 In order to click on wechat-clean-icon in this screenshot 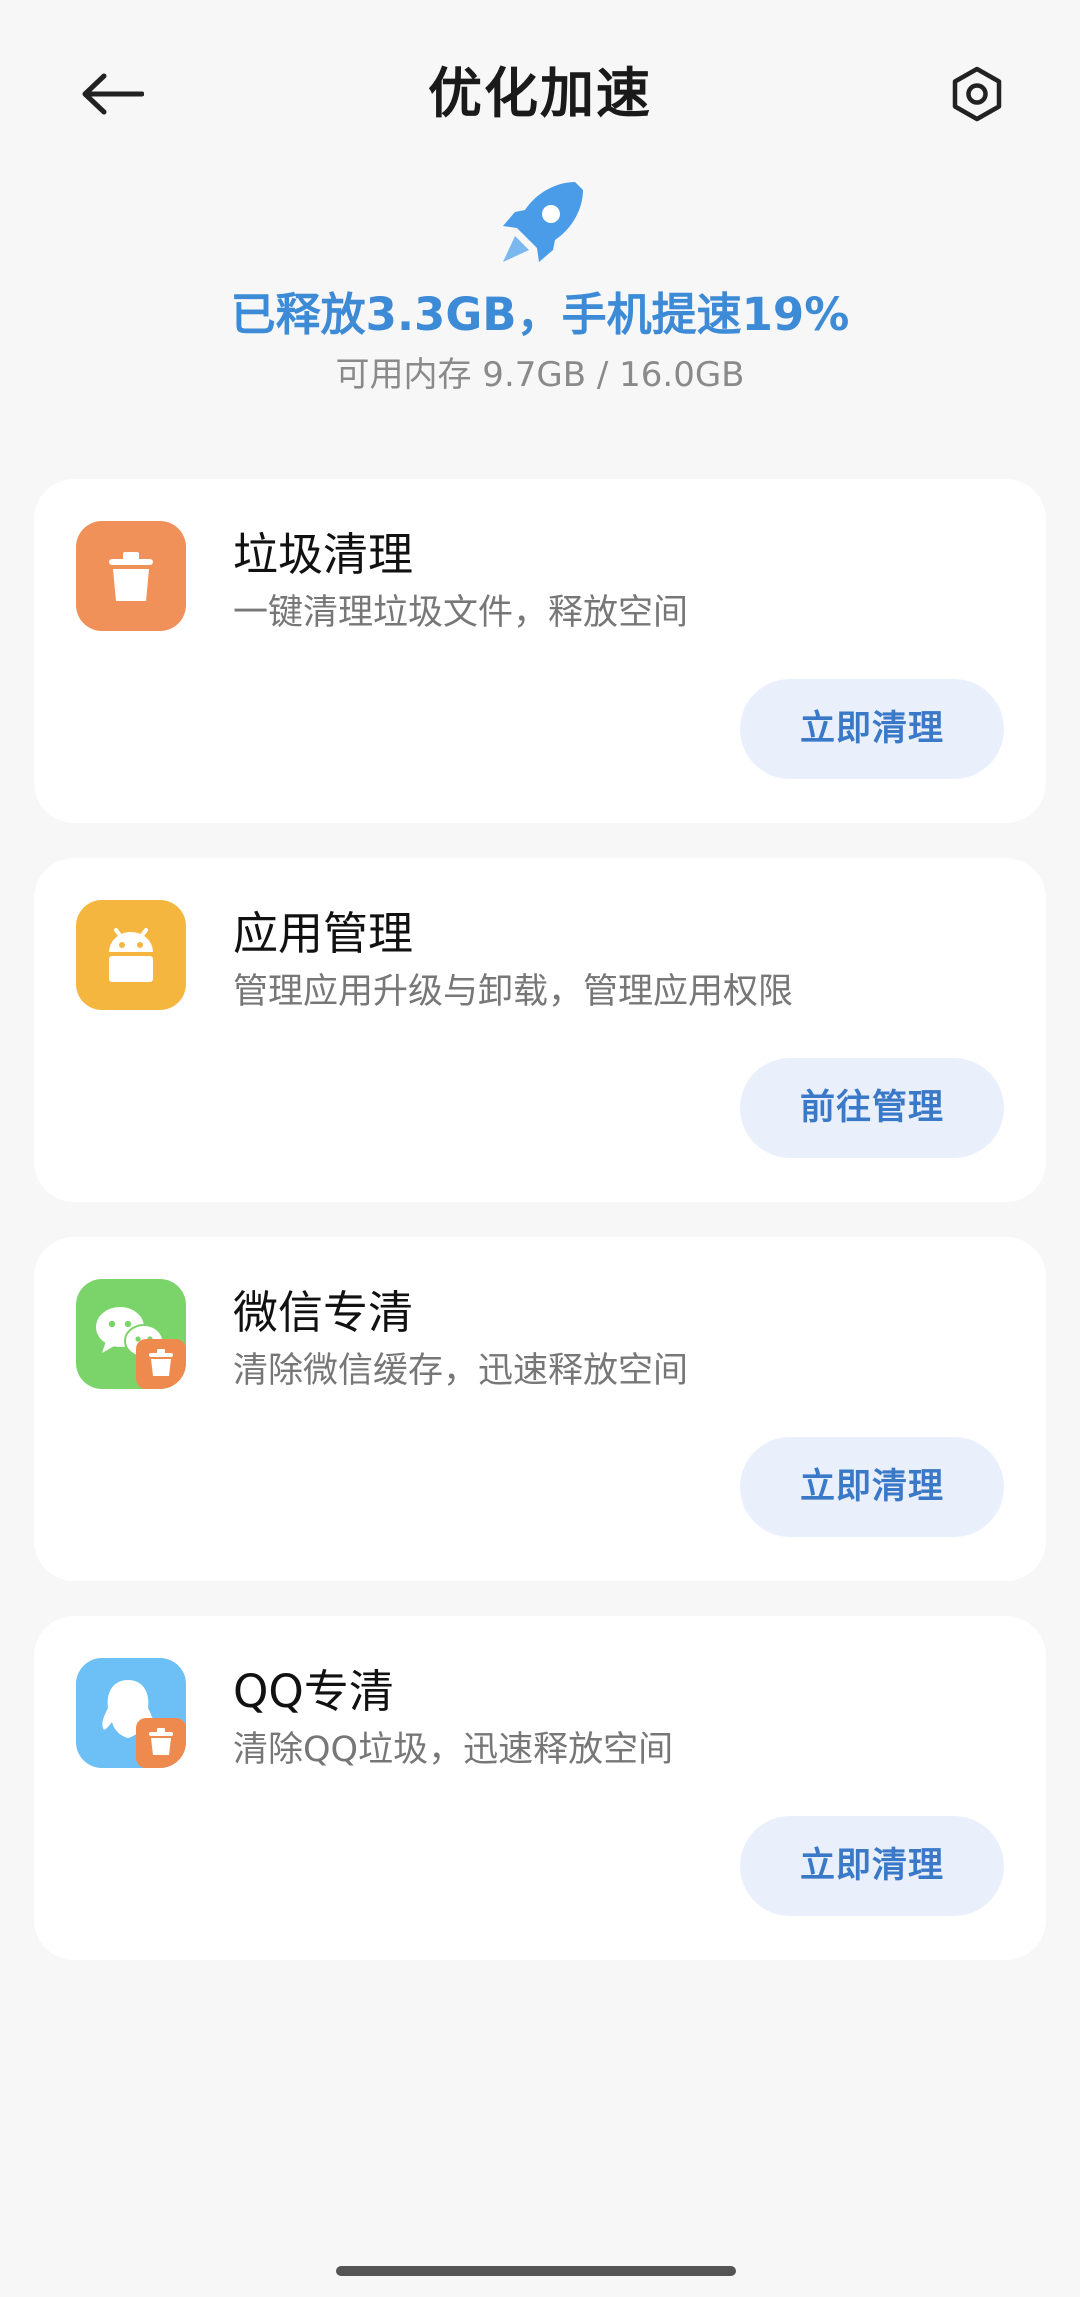, I will do `click(131, 1334)`.